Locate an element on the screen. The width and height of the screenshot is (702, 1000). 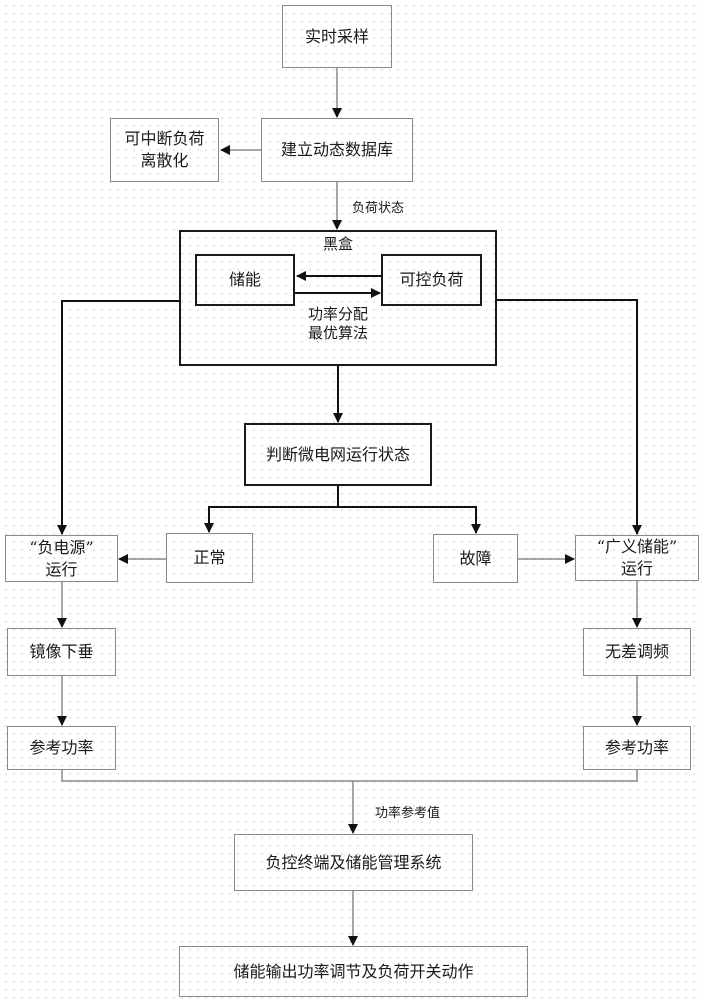
node-label: 储能输出功率调节及负荷开关动作 is located at coordinates (353, 971).